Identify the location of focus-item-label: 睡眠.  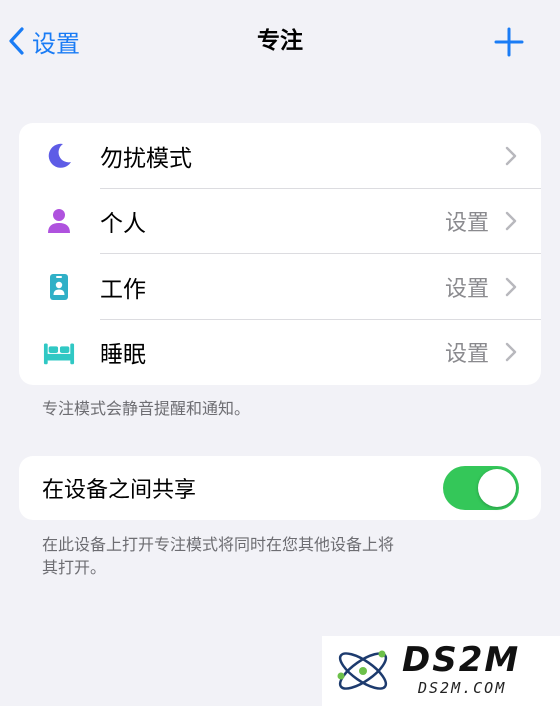
(123, 355).